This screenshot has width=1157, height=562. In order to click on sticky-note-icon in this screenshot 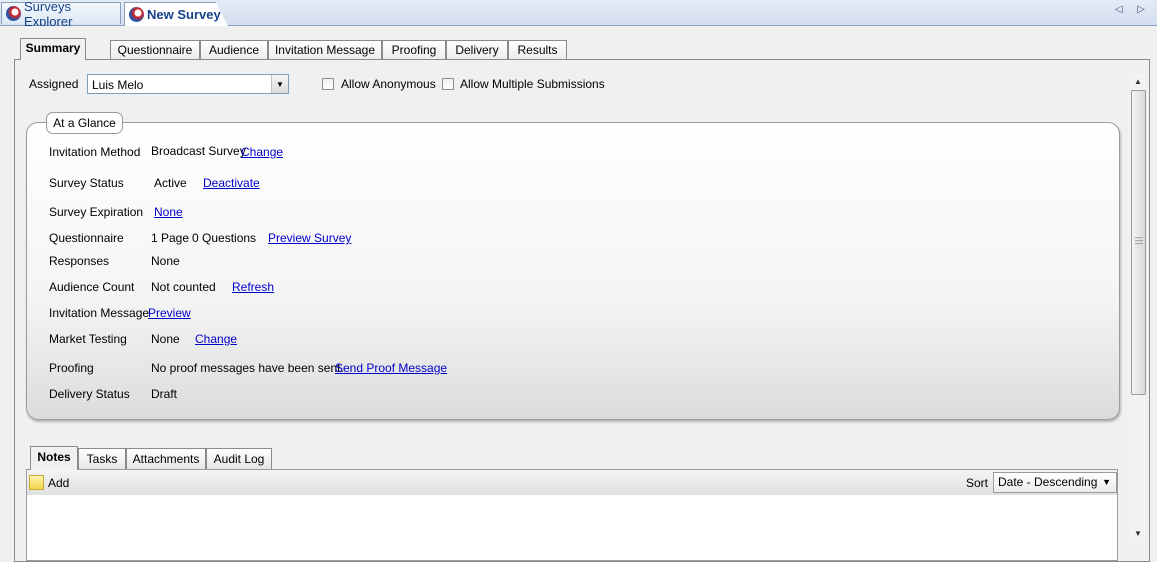, I will do `click(36, 482)`.